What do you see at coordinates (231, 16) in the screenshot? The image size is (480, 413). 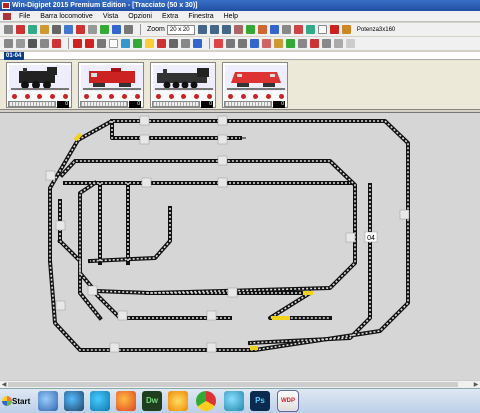 I see `menu-help: Help` at bounding box center [231, 16].